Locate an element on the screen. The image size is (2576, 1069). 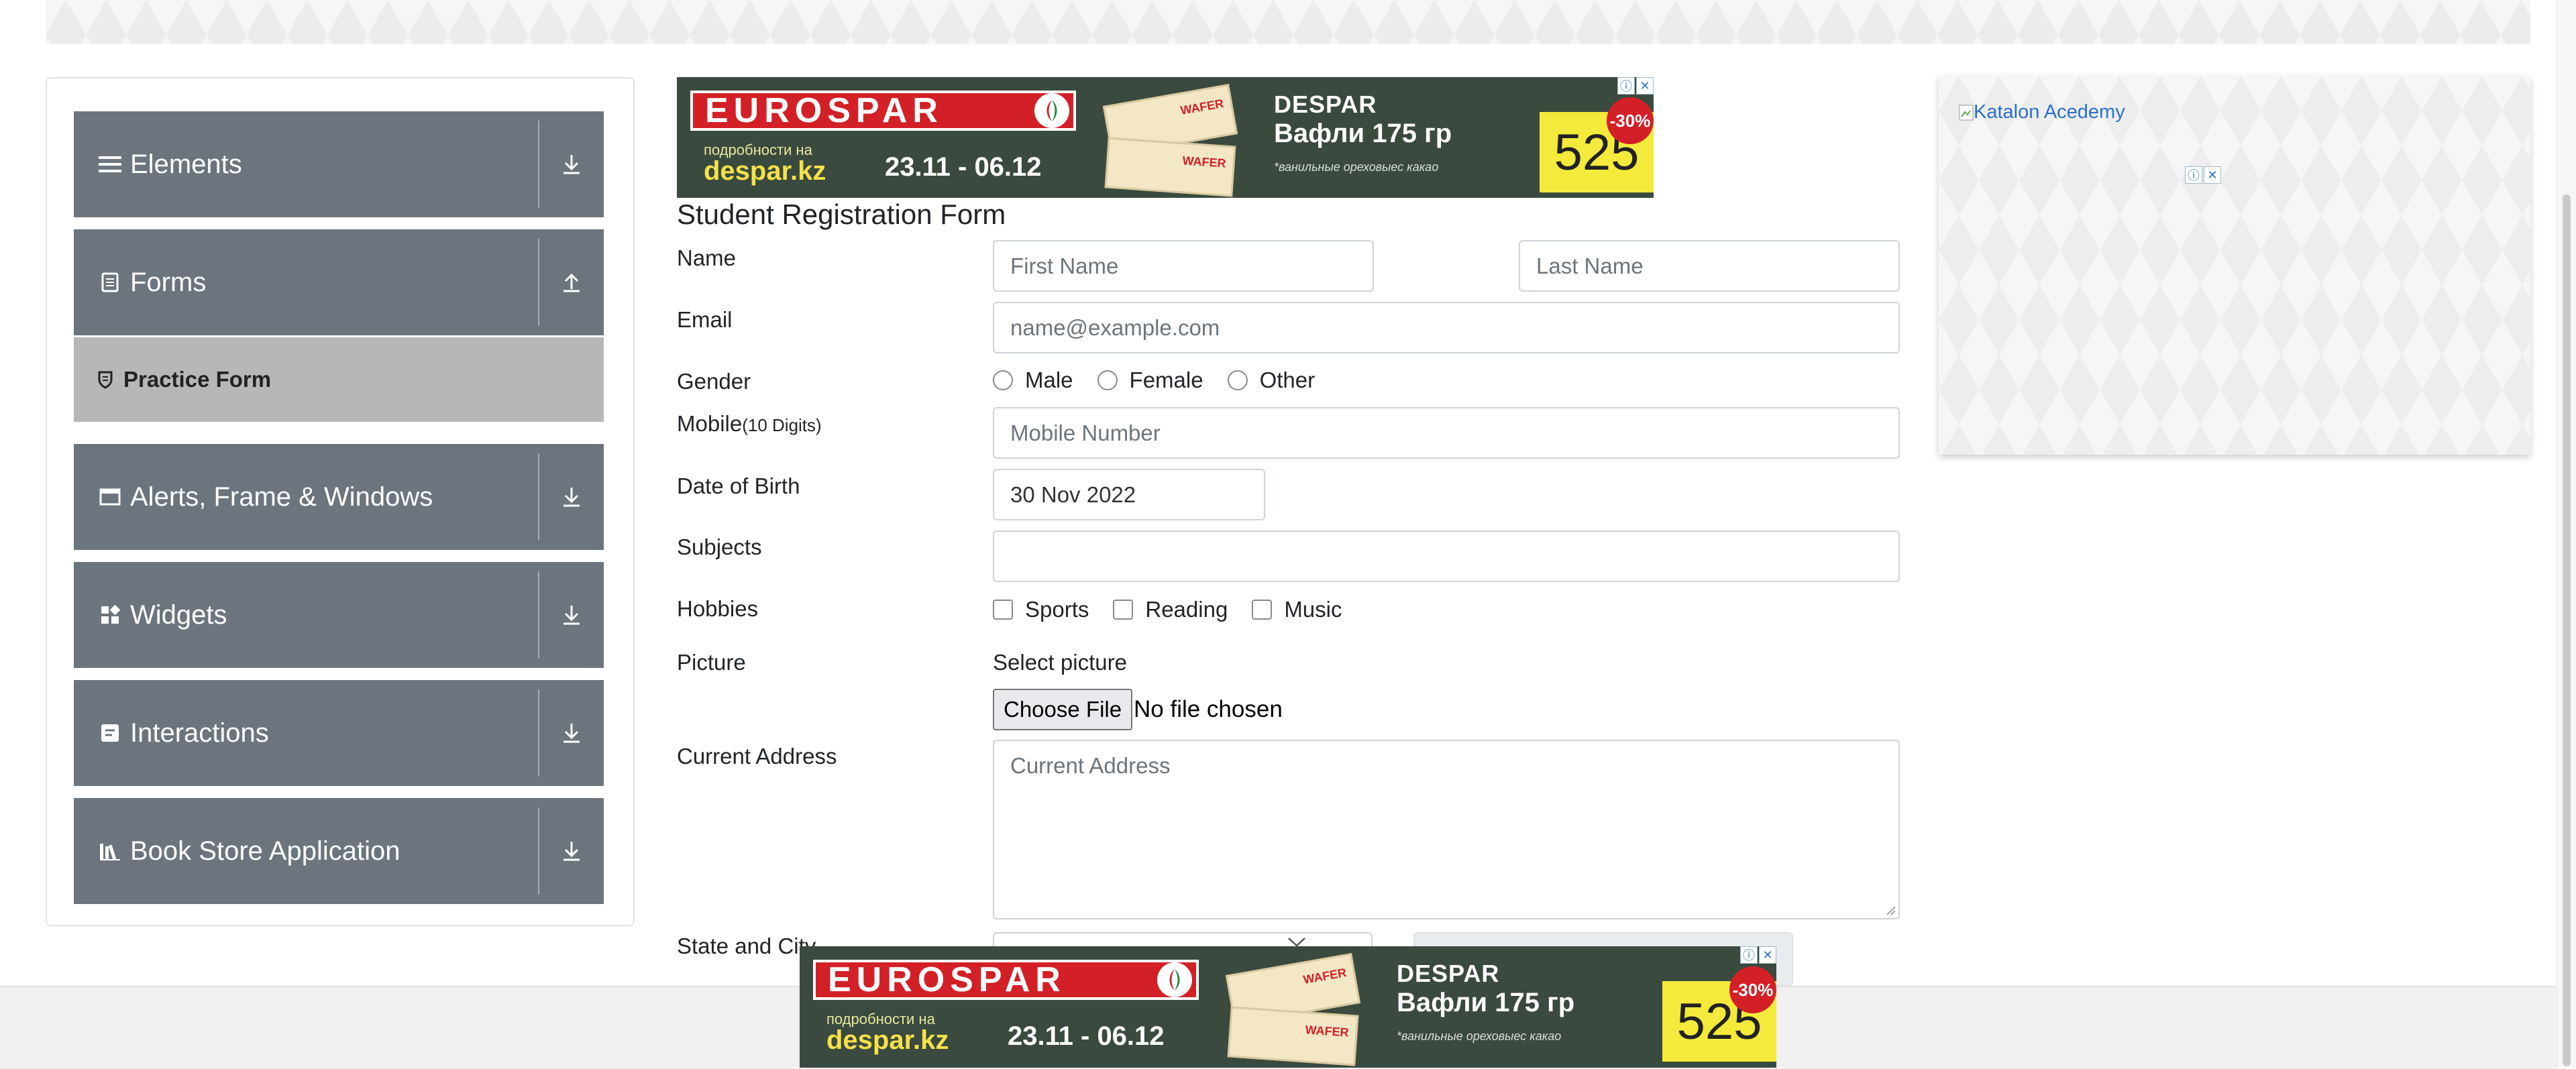
widgets-icon is located at coordinates (110, 615).